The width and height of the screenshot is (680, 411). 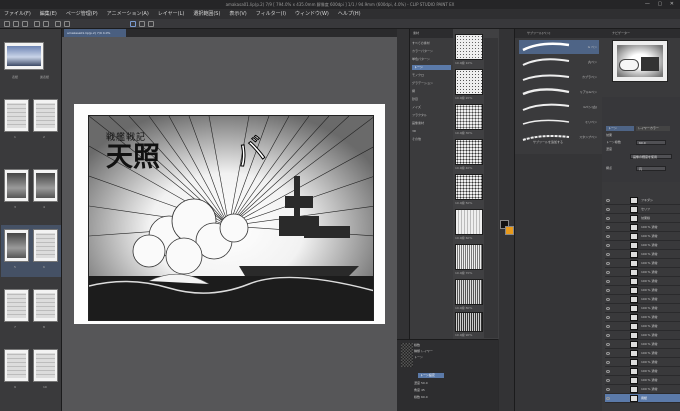 What do you see at coordinates (653, 128) in the screenshot?
I see `tab-layer-color: レイヤーカラー` at bounding box center [653, 128].